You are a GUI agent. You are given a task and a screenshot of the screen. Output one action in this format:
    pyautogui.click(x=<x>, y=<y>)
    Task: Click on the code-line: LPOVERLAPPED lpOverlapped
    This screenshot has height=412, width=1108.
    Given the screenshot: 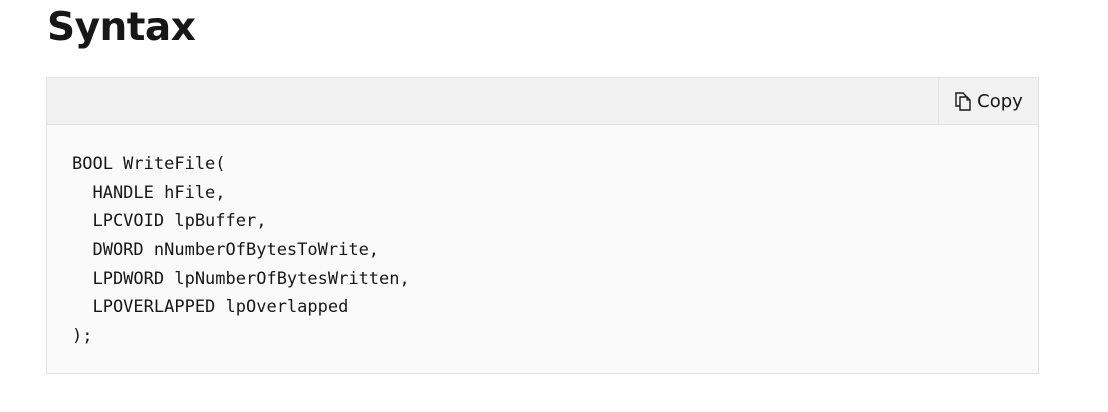 What is the action you would take?
    pyautogui.click(x=210, y=307)
    